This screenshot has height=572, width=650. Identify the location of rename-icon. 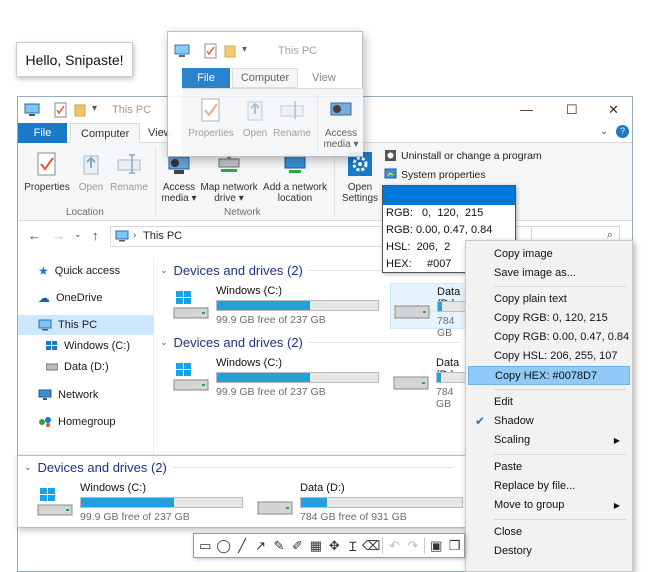
(292, 110).